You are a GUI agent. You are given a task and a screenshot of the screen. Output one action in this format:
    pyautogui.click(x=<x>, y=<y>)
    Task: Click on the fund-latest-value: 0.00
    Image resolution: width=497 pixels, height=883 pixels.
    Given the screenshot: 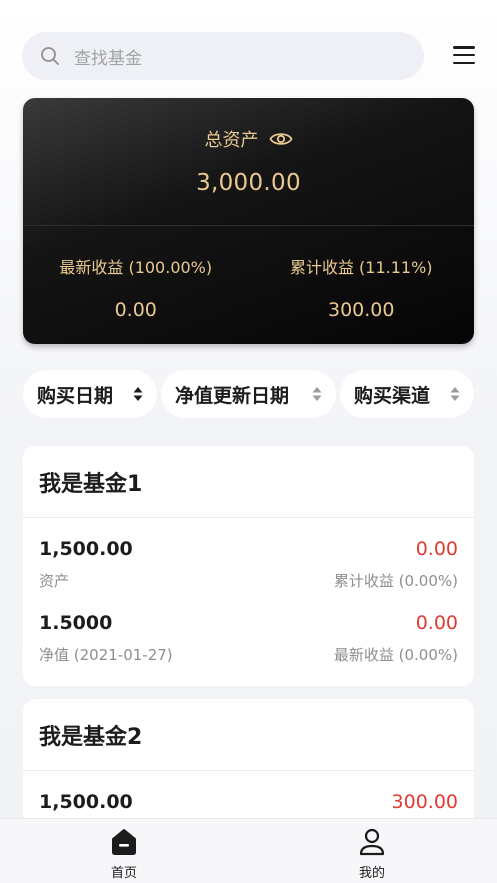 What is the action you would take?
    pyautogui.click(x=436, y=623)
    